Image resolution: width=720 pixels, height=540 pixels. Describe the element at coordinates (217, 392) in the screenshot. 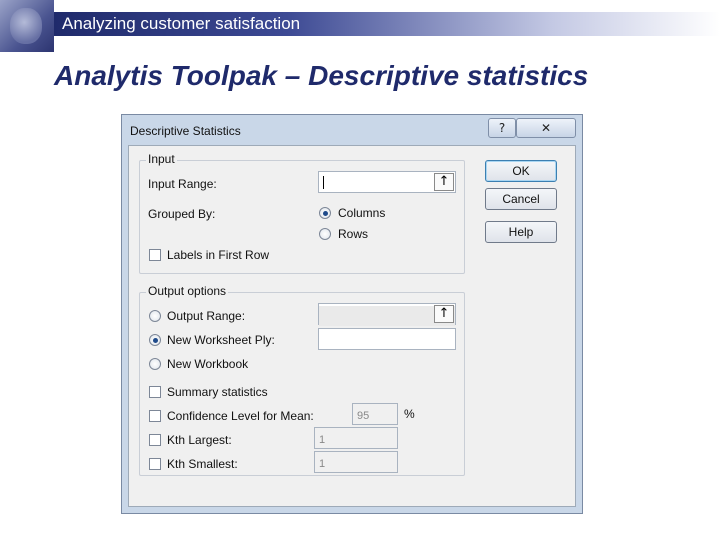

I see `summary-statistics-label: Summary statistics` at that location.